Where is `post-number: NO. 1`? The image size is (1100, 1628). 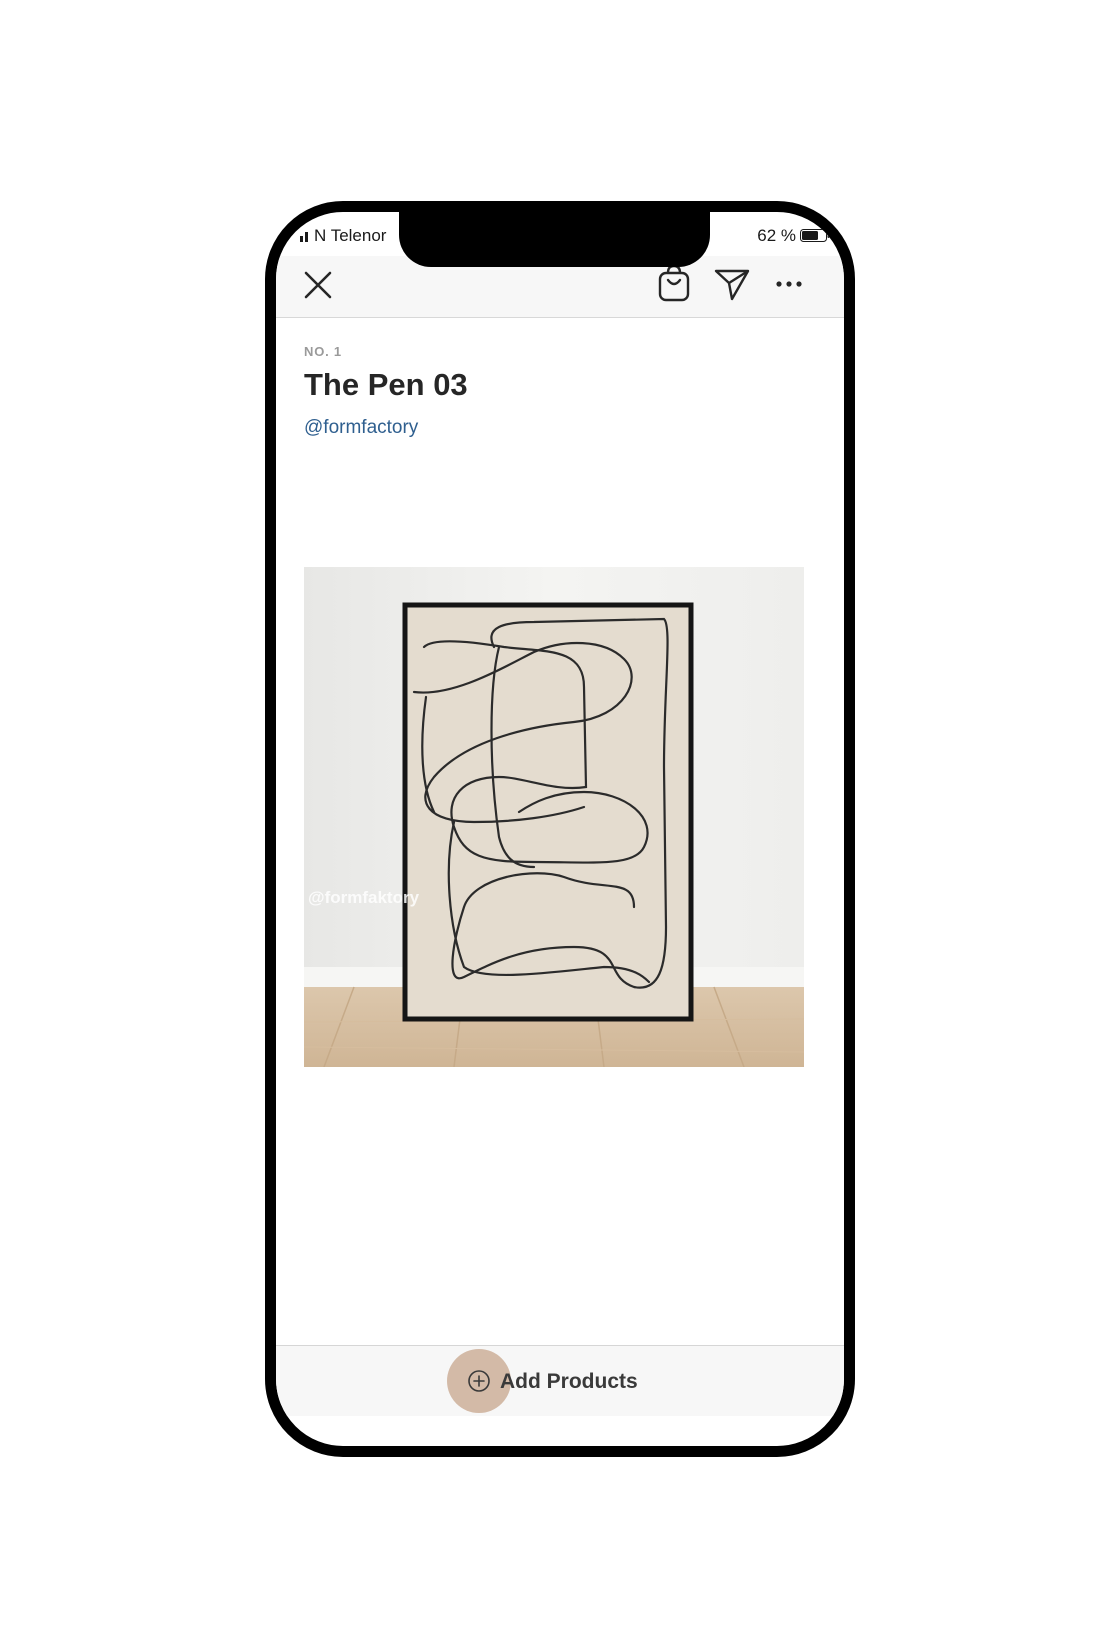
post-number: NO. 1 is located at coordinates (323, 351).